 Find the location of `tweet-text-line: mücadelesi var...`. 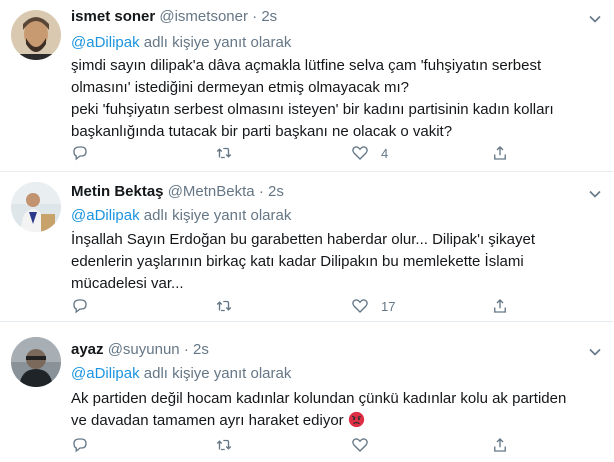

tweet-text-line: mücadelesi var... is located at coordinates (127, 283).